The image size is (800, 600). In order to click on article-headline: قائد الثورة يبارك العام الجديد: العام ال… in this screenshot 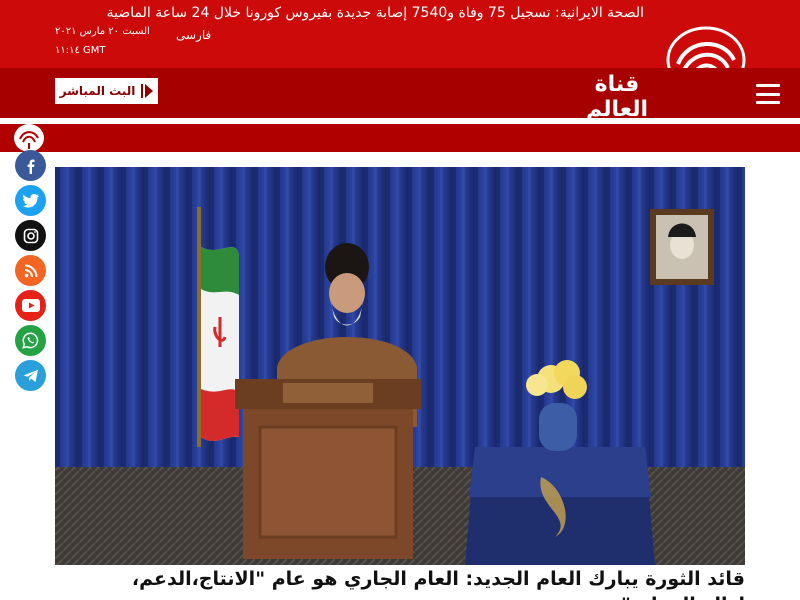, I will do `click(400, 579)`.